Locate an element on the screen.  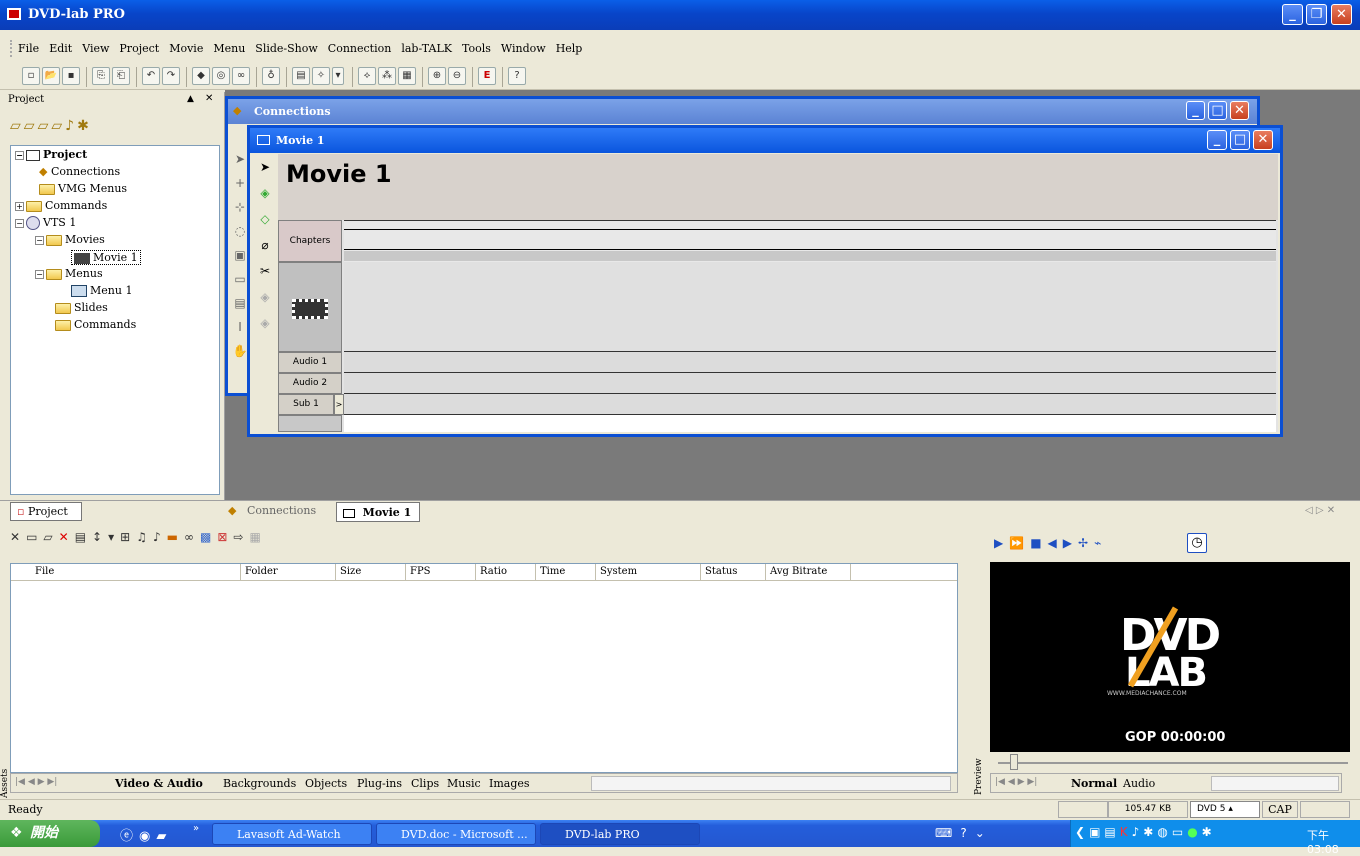
wizard-dropdown-icon: ▾ is located at coordinates (338, 76).